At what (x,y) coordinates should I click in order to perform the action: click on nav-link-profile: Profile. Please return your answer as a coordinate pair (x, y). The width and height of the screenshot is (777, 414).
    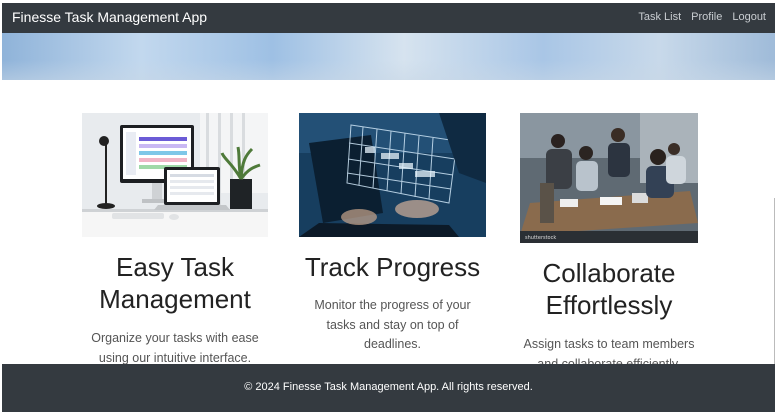
    Looking at the image, I should click on (706, 17).